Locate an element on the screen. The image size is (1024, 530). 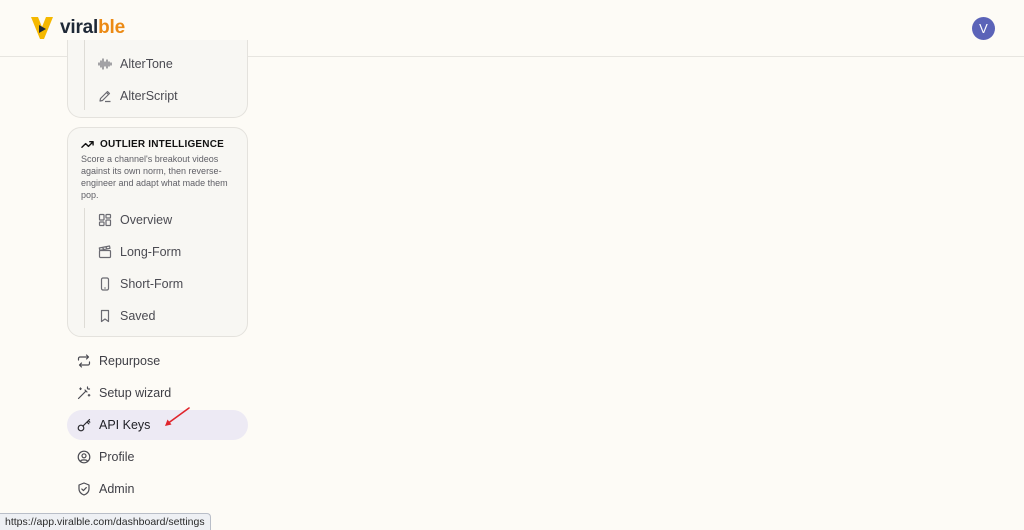
audio-waveform-icon is located at coordinates (105, 64).